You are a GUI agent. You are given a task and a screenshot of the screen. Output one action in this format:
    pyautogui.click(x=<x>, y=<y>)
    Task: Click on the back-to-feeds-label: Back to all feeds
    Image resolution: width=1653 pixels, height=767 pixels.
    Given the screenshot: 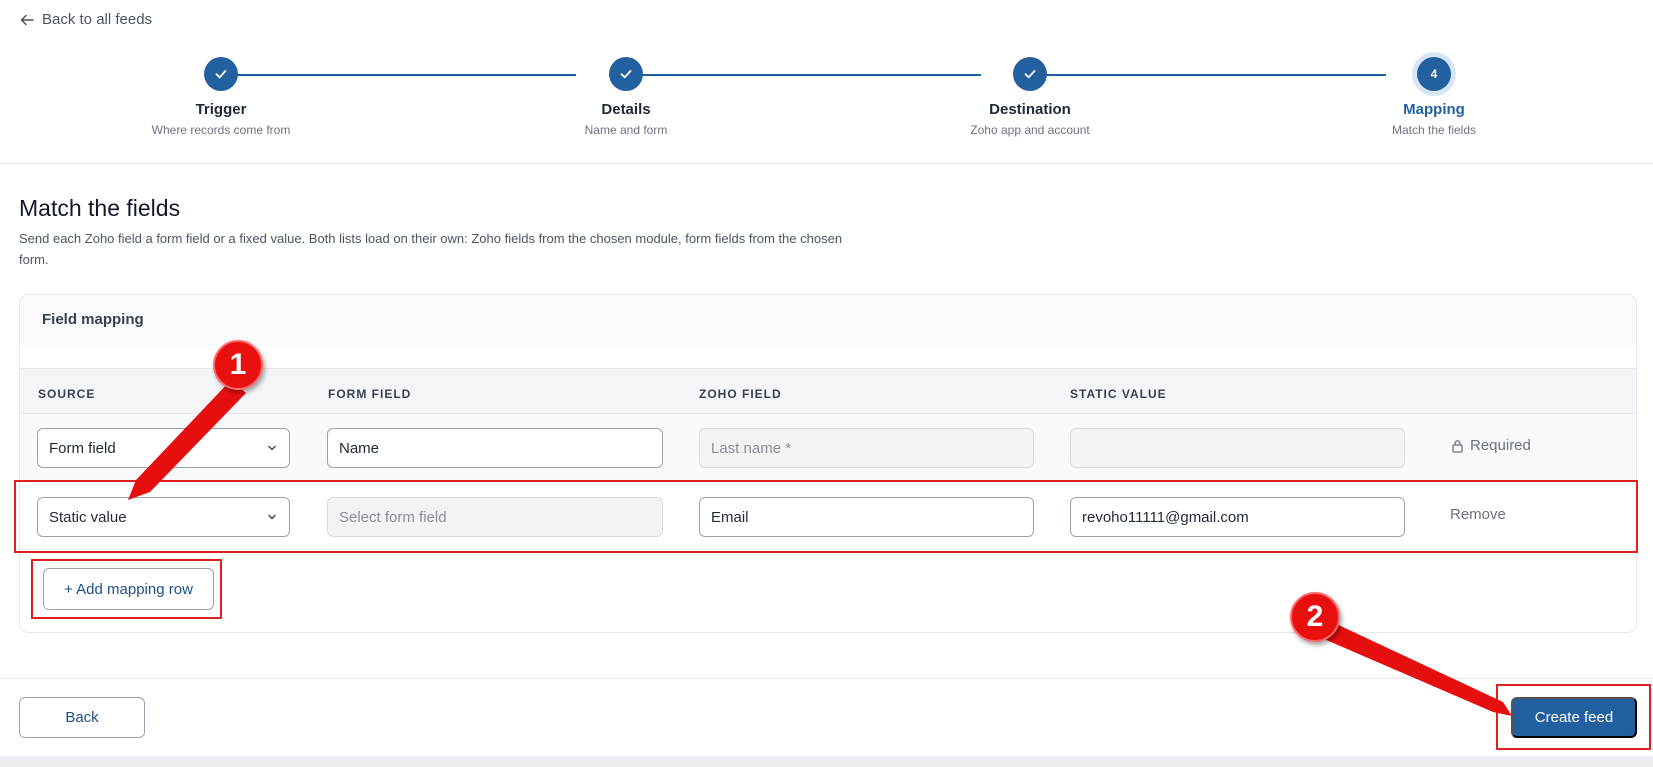 What is the action you would take?
    pyautogui.click(x=97, y=19)
    